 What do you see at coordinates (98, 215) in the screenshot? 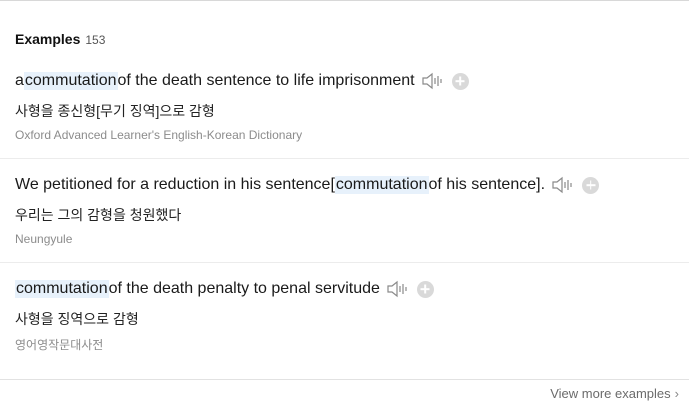
I see `example-translation: 우리는 그의 감형을 청원했다` at bounding box center [98, 215].